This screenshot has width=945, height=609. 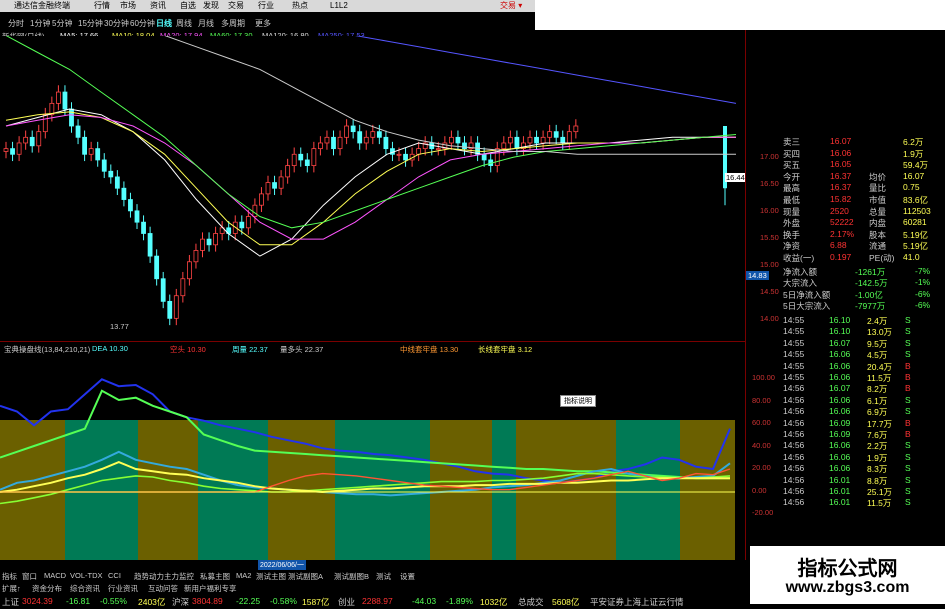 I want to click on menu-6: 交易, so click(x=236, y=6).